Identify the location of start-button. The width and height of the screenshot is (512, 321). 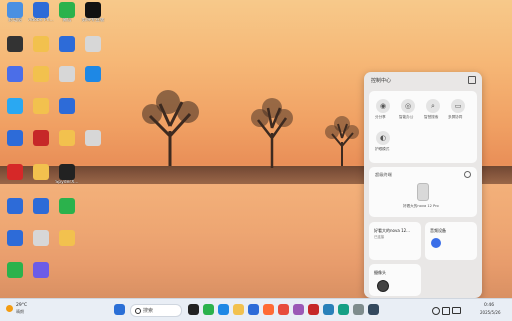
(119, 309).